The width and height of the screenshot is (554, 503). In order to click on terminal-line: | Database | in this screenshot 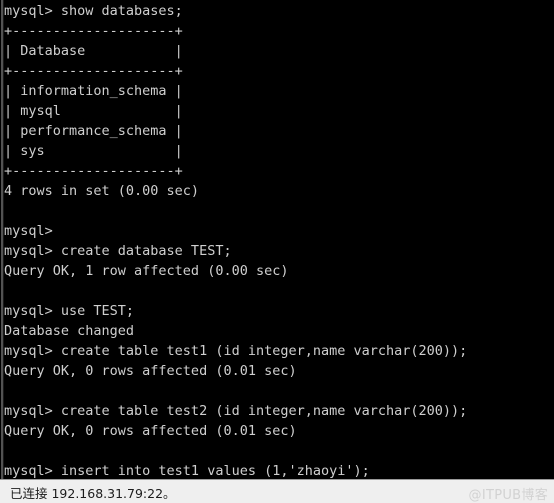, I will do `click(93, 51)`.